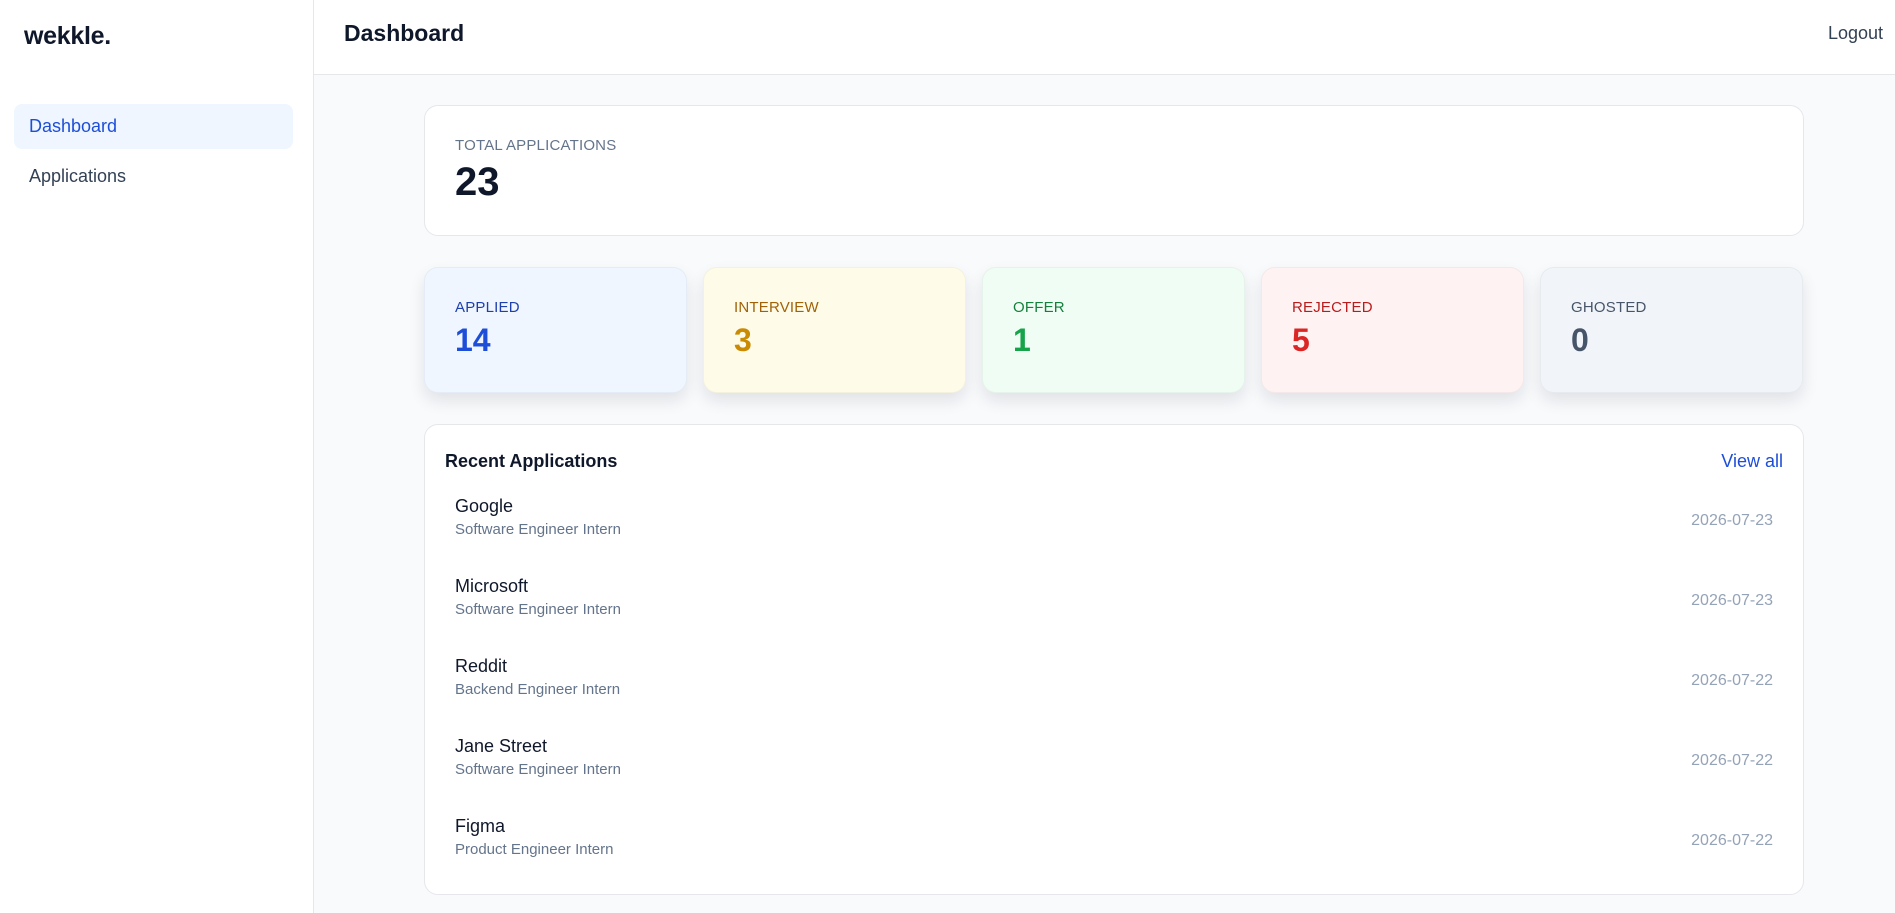 The height and width of the screenshot is (913, 1895). I want to click on stat-card-offer: OFFER 1, so click(1113, 330).